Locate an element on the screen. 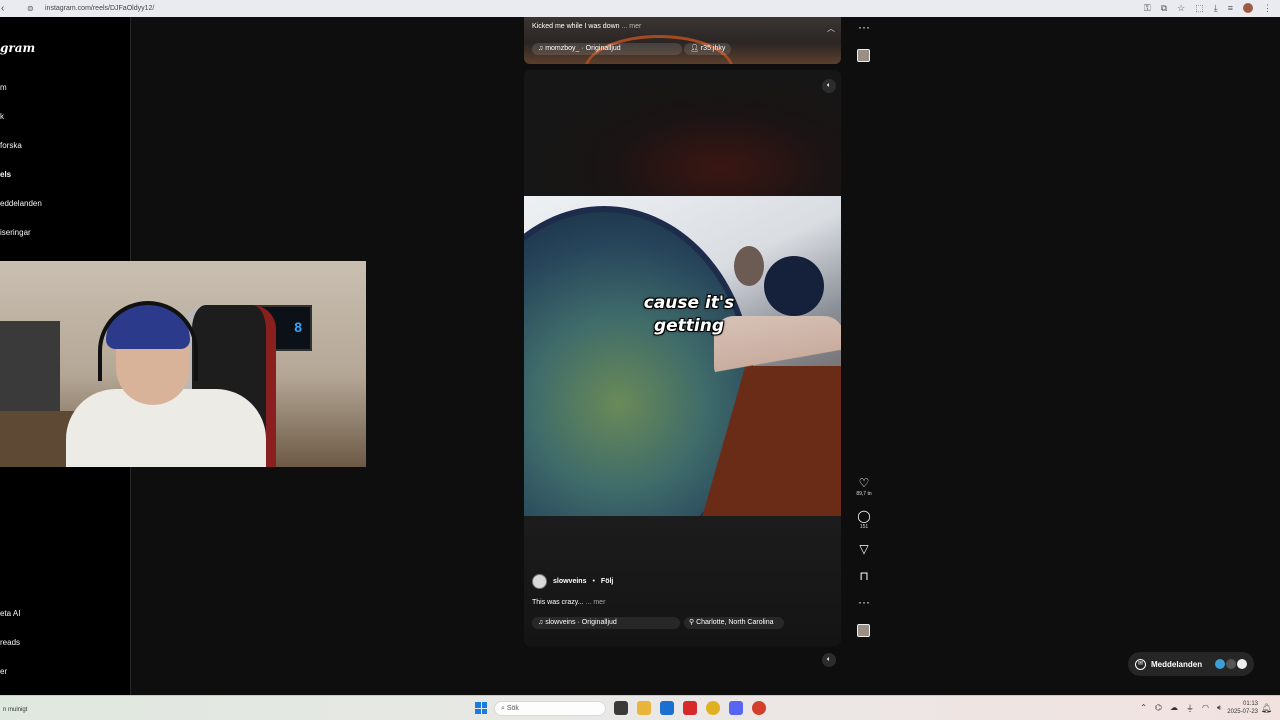 The height and width of the screenshot is (720, 1280). key-icon: ⚿ is located at coordinates (1147, 8).